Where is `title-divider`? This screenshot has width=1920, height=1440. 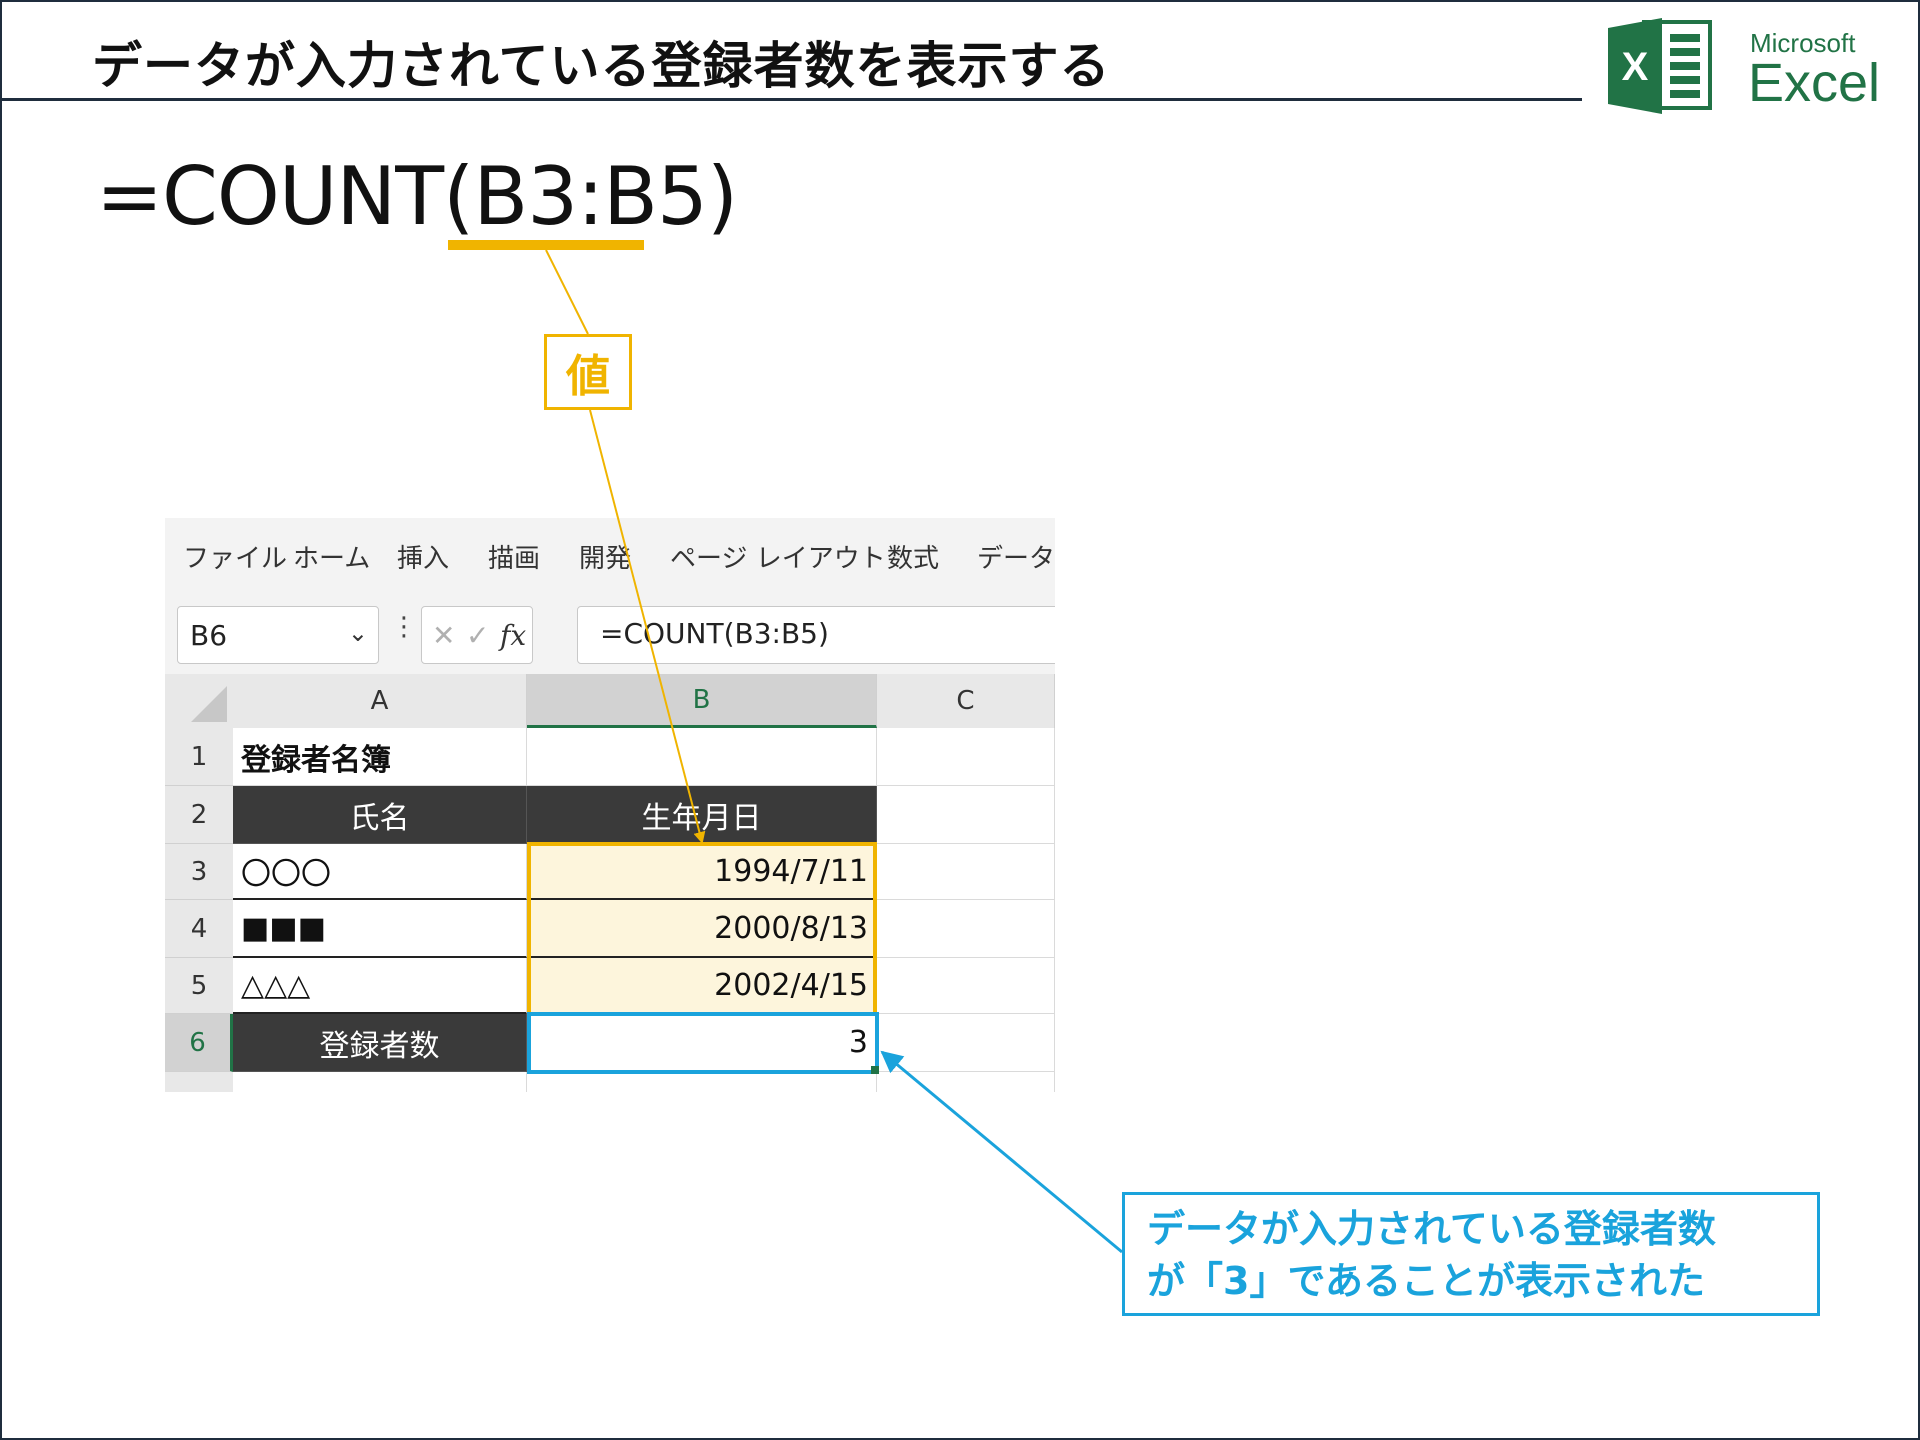 title-divider is located at coordinates (791, 99).